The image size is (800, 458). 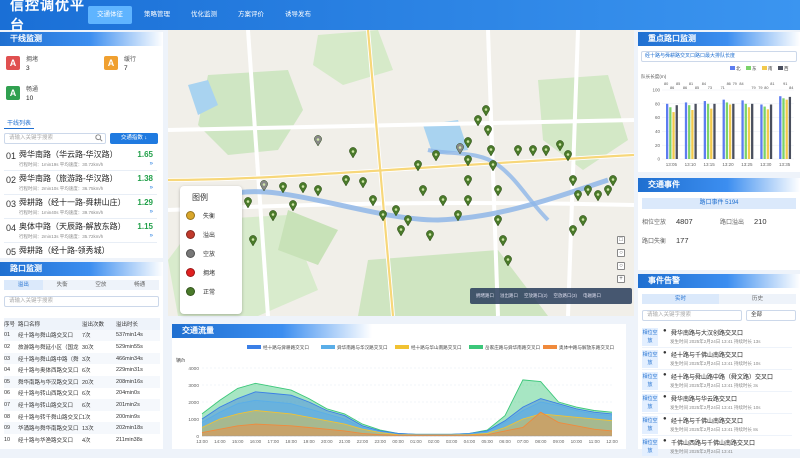 I want to click on y-axis-label: 队长长度(m), so click(x=654, y=76).